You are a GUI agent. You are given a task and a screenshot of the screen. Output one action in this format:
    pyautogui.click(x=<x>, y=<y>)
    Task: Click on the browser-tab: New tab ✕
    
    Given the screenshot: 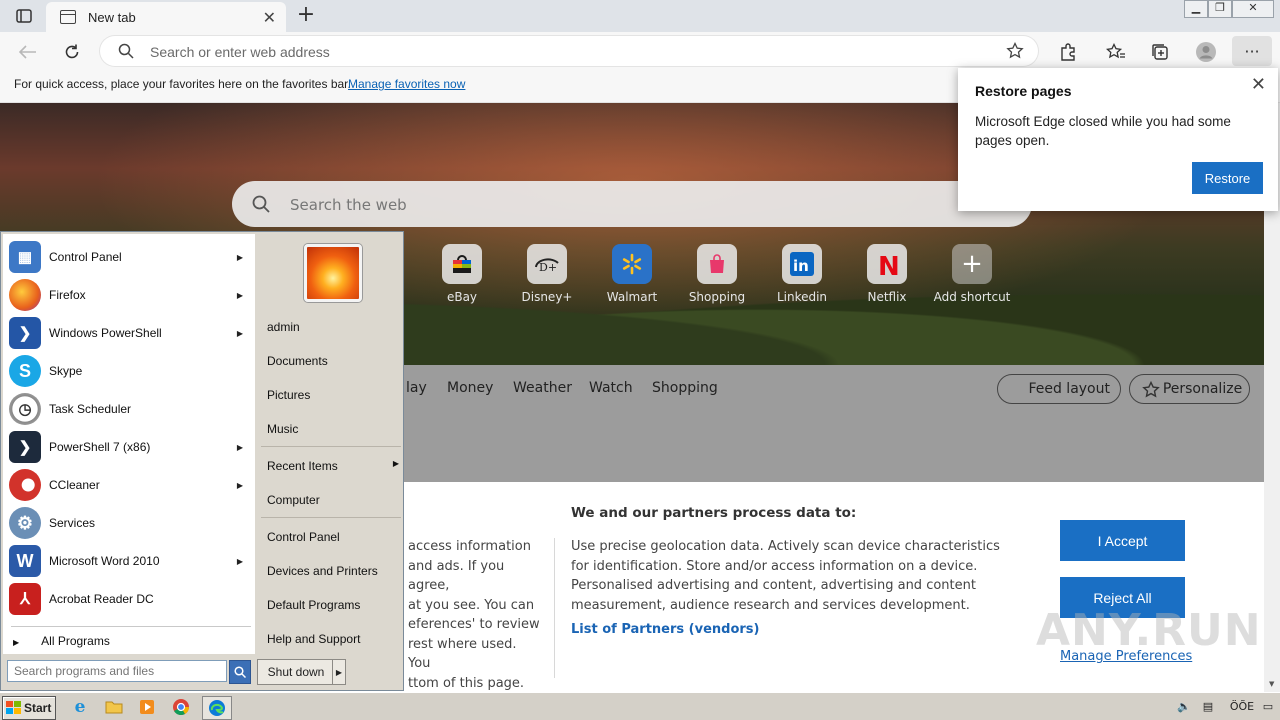 What is the action you would take?
    pyautogui.click(x=166, y=17)
    